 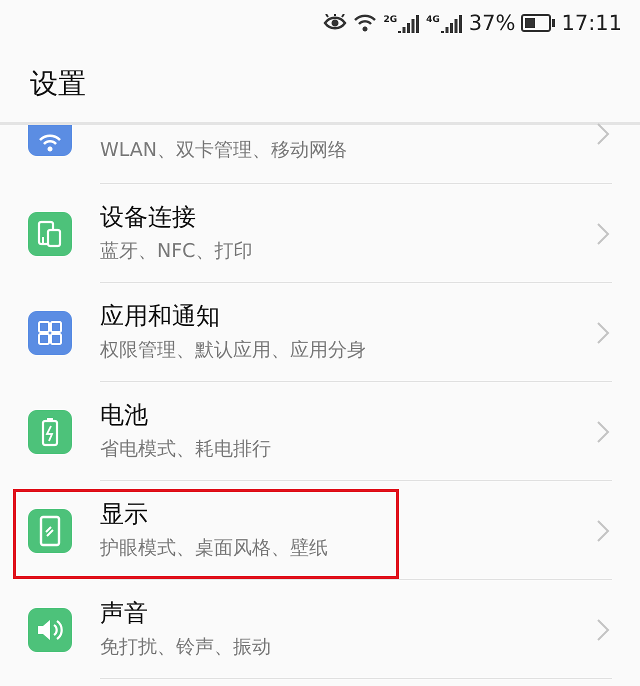 What do you see at coordinates (224, 150) in the screenshot?
I see `item-subtitle: WLAN、双卡管理、移动网络` at bounding box center [224, 150].